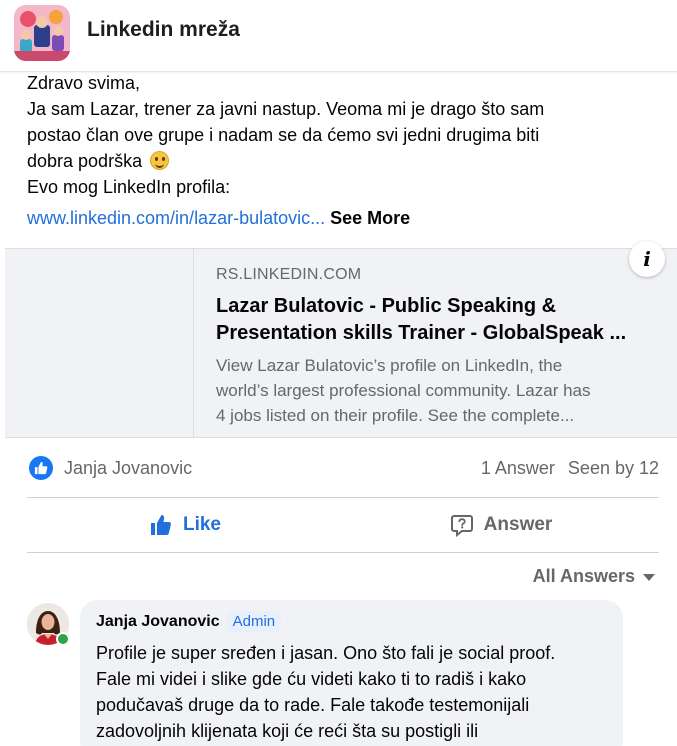  Describe the element at coordinates (85, 161) in the screenshot. I see `post-line-text: dobra podrška` at that location.